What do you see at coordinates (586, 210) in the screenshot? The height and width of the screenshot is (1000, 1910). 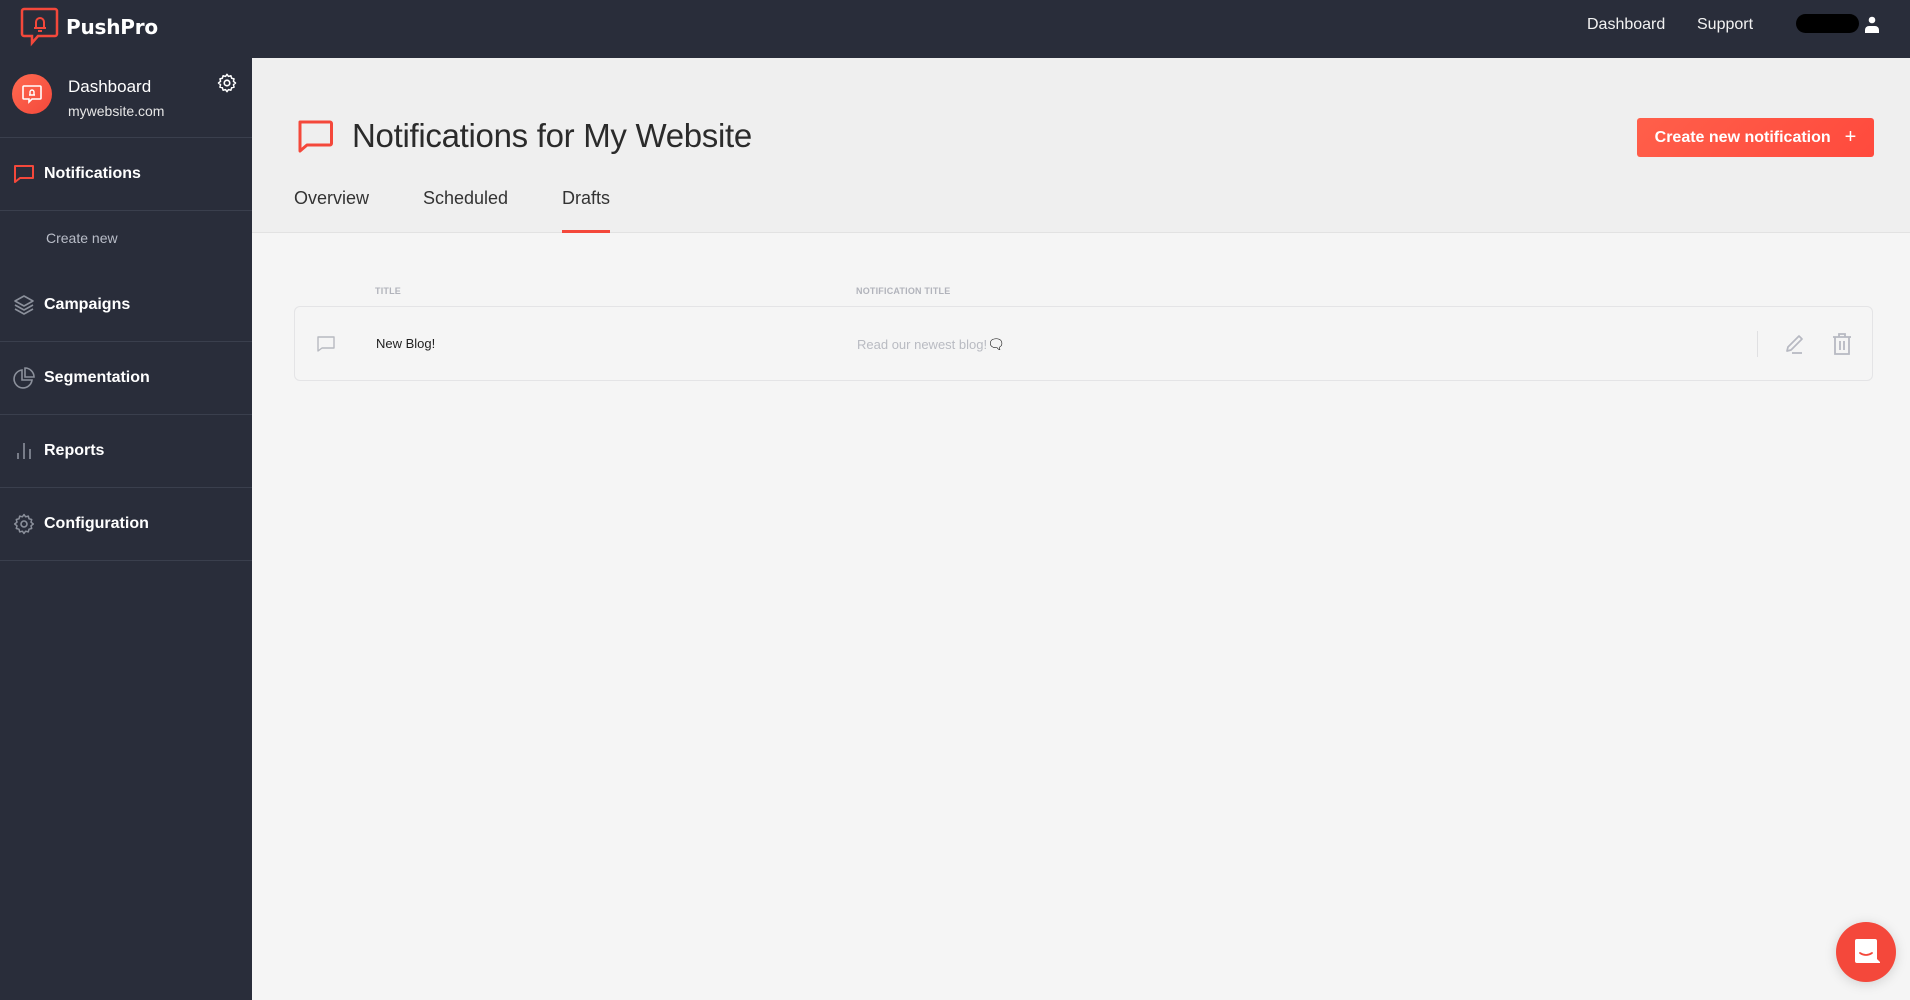 I see `tab-drafts: Drafts` at bounding box center [586, 210].